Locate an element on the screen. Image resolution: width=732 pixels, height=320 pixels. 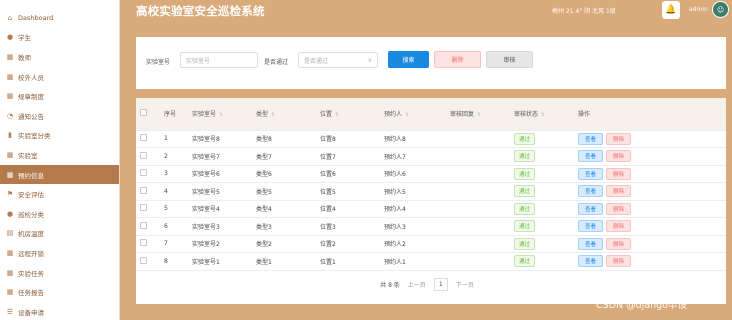
row-lab-number: 实验室号6 is located at coordinates (206, 175).